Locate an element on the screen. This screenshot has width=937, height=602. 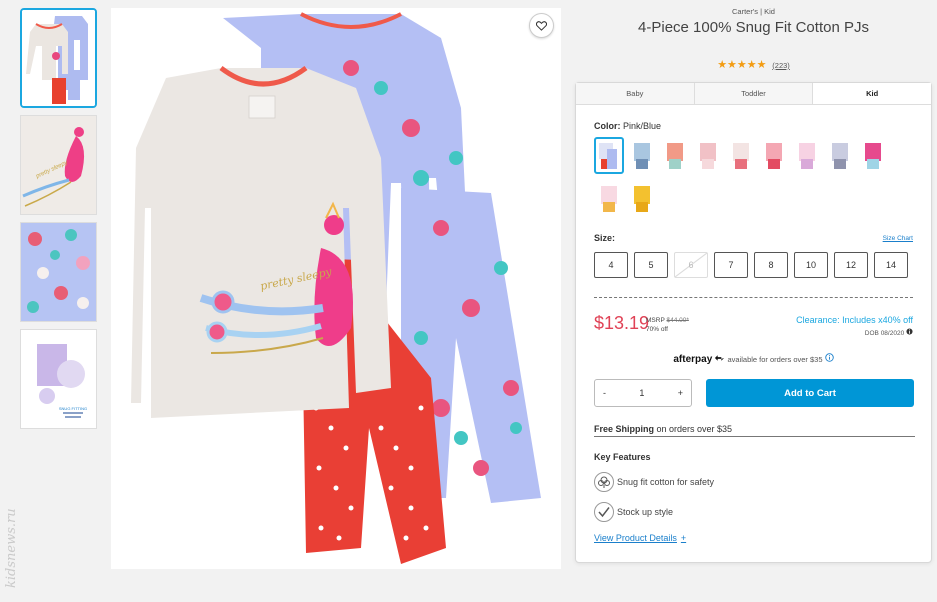
msrp-value: $44.00* is located at coordinates (677, 320).